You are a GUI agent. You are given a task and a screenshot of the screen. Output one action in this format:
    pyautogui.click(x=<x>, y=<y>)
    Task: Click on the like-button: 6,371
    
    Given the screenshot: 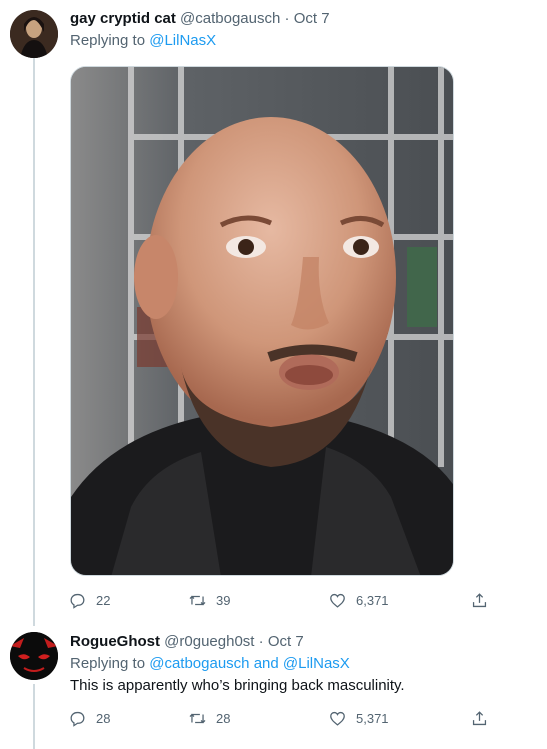 What is the action you would take?
    pyautogui.click(x=358, y=600)
    